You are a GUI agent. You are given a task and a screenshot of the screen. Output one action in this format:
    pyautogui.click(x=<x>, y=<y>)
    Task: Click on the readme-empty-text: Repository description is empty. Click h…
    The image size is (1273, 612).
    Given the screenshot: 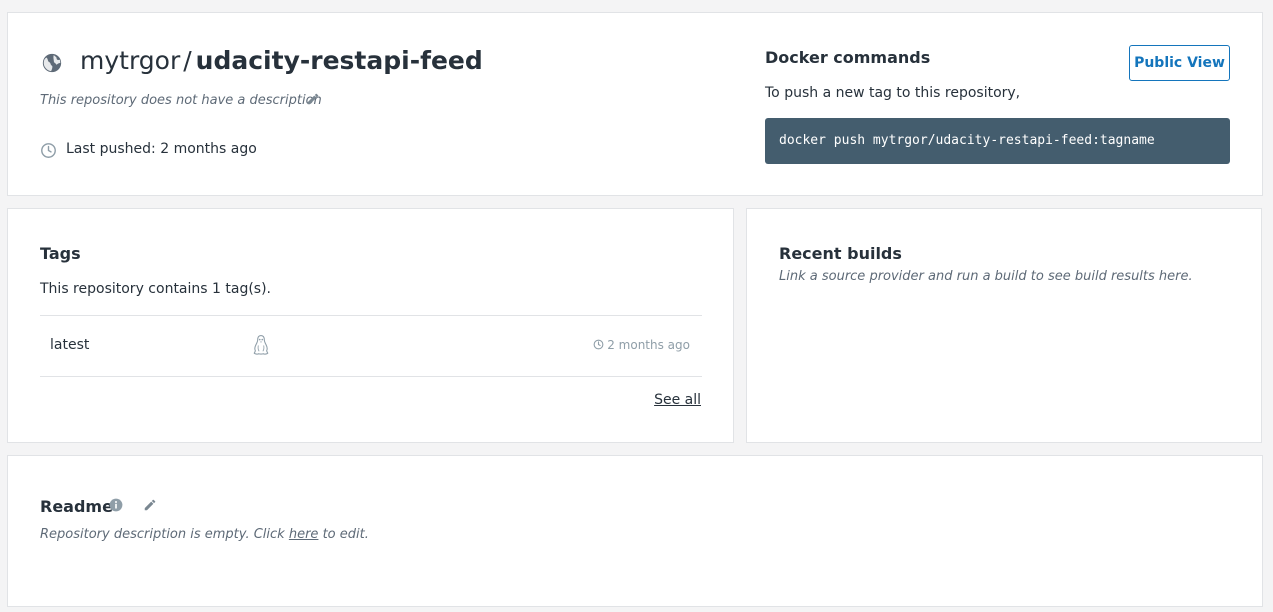 What is the action you would take?
    pyautogui.click(x=204, y=534)
    